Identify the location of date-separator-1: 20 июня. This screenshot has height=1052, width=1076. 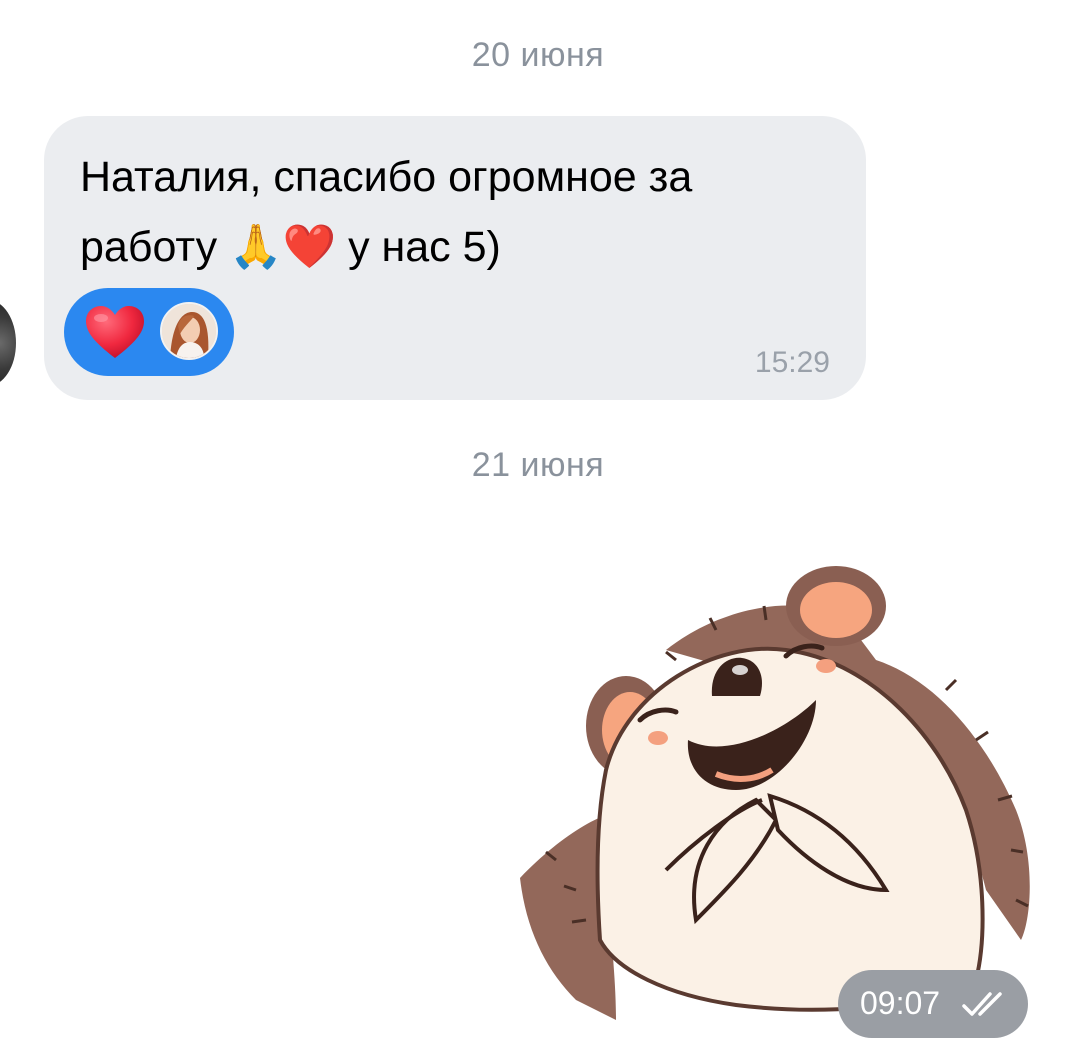
(538, 55).